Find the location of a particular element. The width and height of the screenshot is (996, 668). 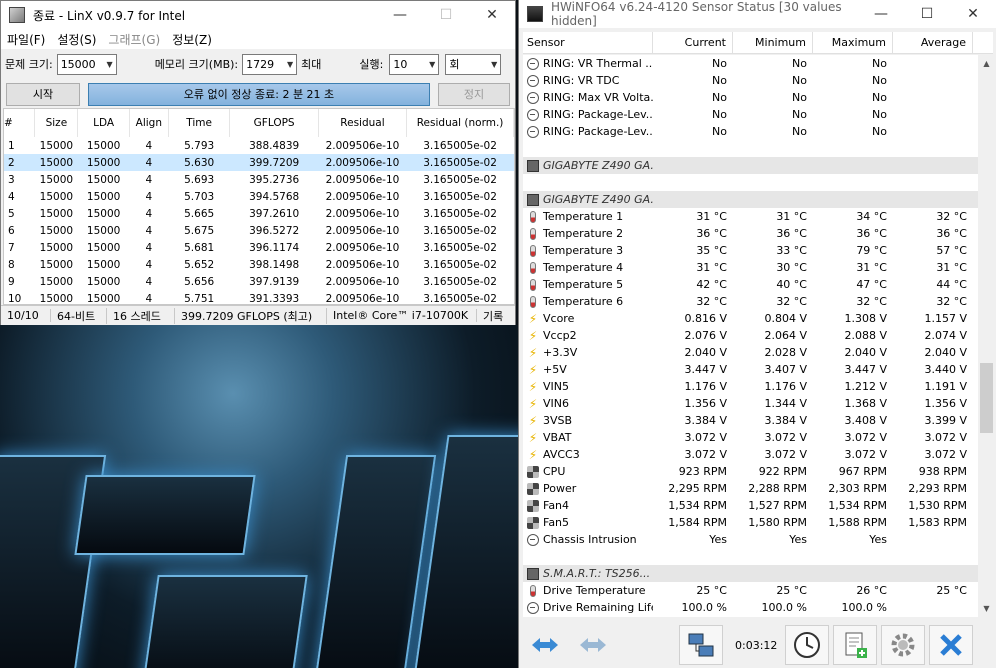

sensor-row: Temperature 2 36 °C 36 °C 36 °C 36 °C is located at coordinates (759, 233).